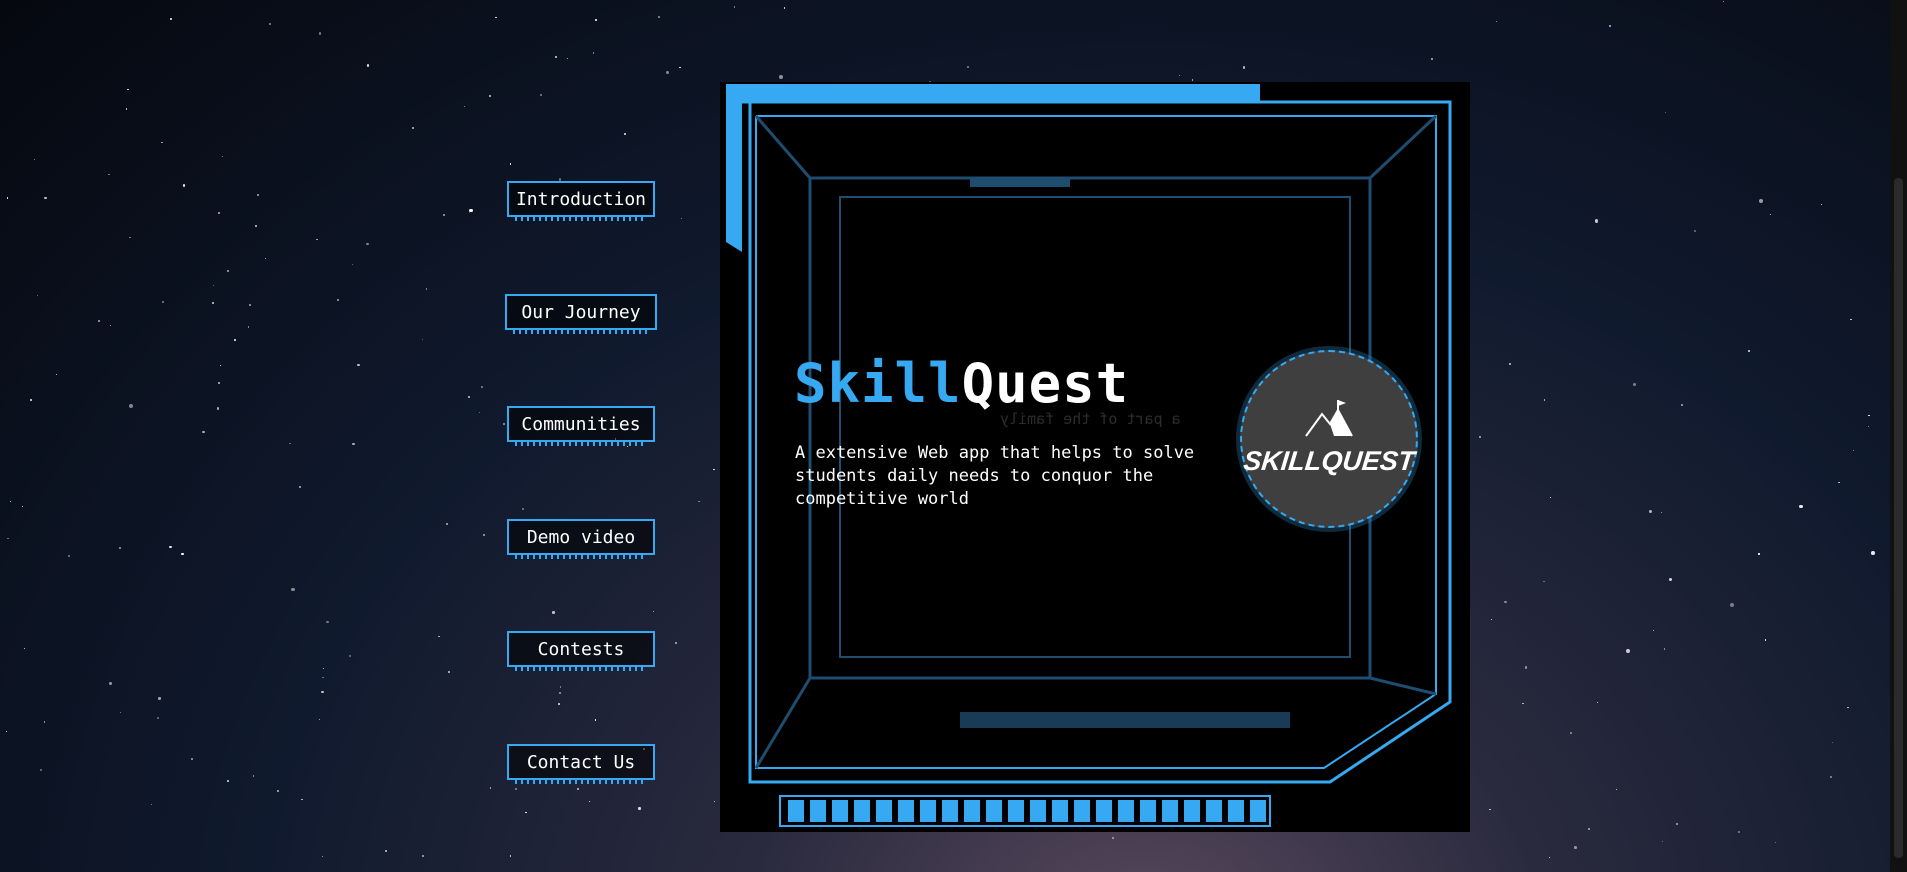 Image resolution: width=1907 pixels, height=872 pixels. I want to click on mountain-flag-icon, so click(1329, 418).